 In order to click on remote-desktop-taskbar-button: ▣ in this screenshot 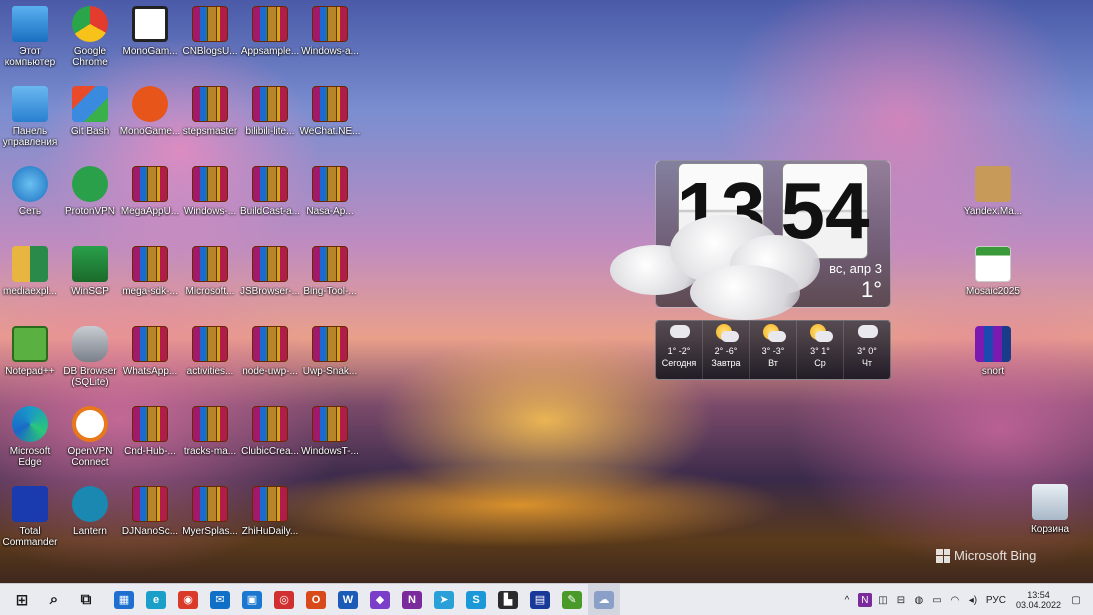, I will do `click(252, 599)`.